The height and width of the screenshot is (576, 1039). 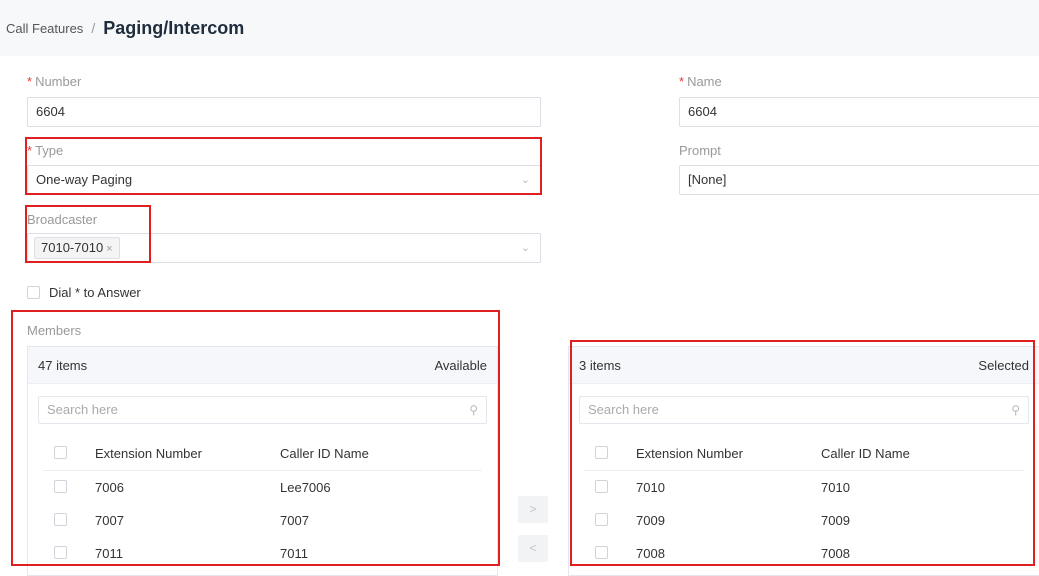 What do you see at coordinates (460, 365) in the screenshot?
I see `available-title: Available` at bounding box center [460, 365].